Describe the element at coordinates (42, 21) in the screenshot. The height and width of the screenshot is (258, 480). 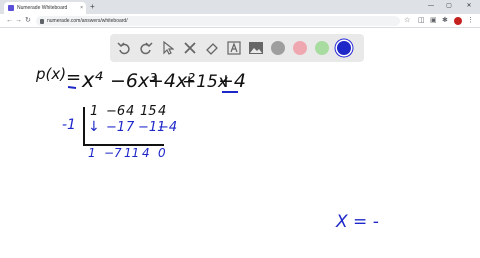
I see `lock-icon` at that location.